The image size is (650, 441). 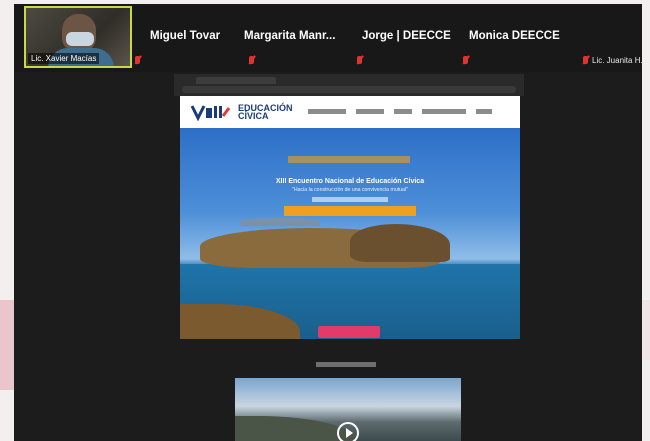 I want to click on video-thumbnail, so click(x=348, y=409).